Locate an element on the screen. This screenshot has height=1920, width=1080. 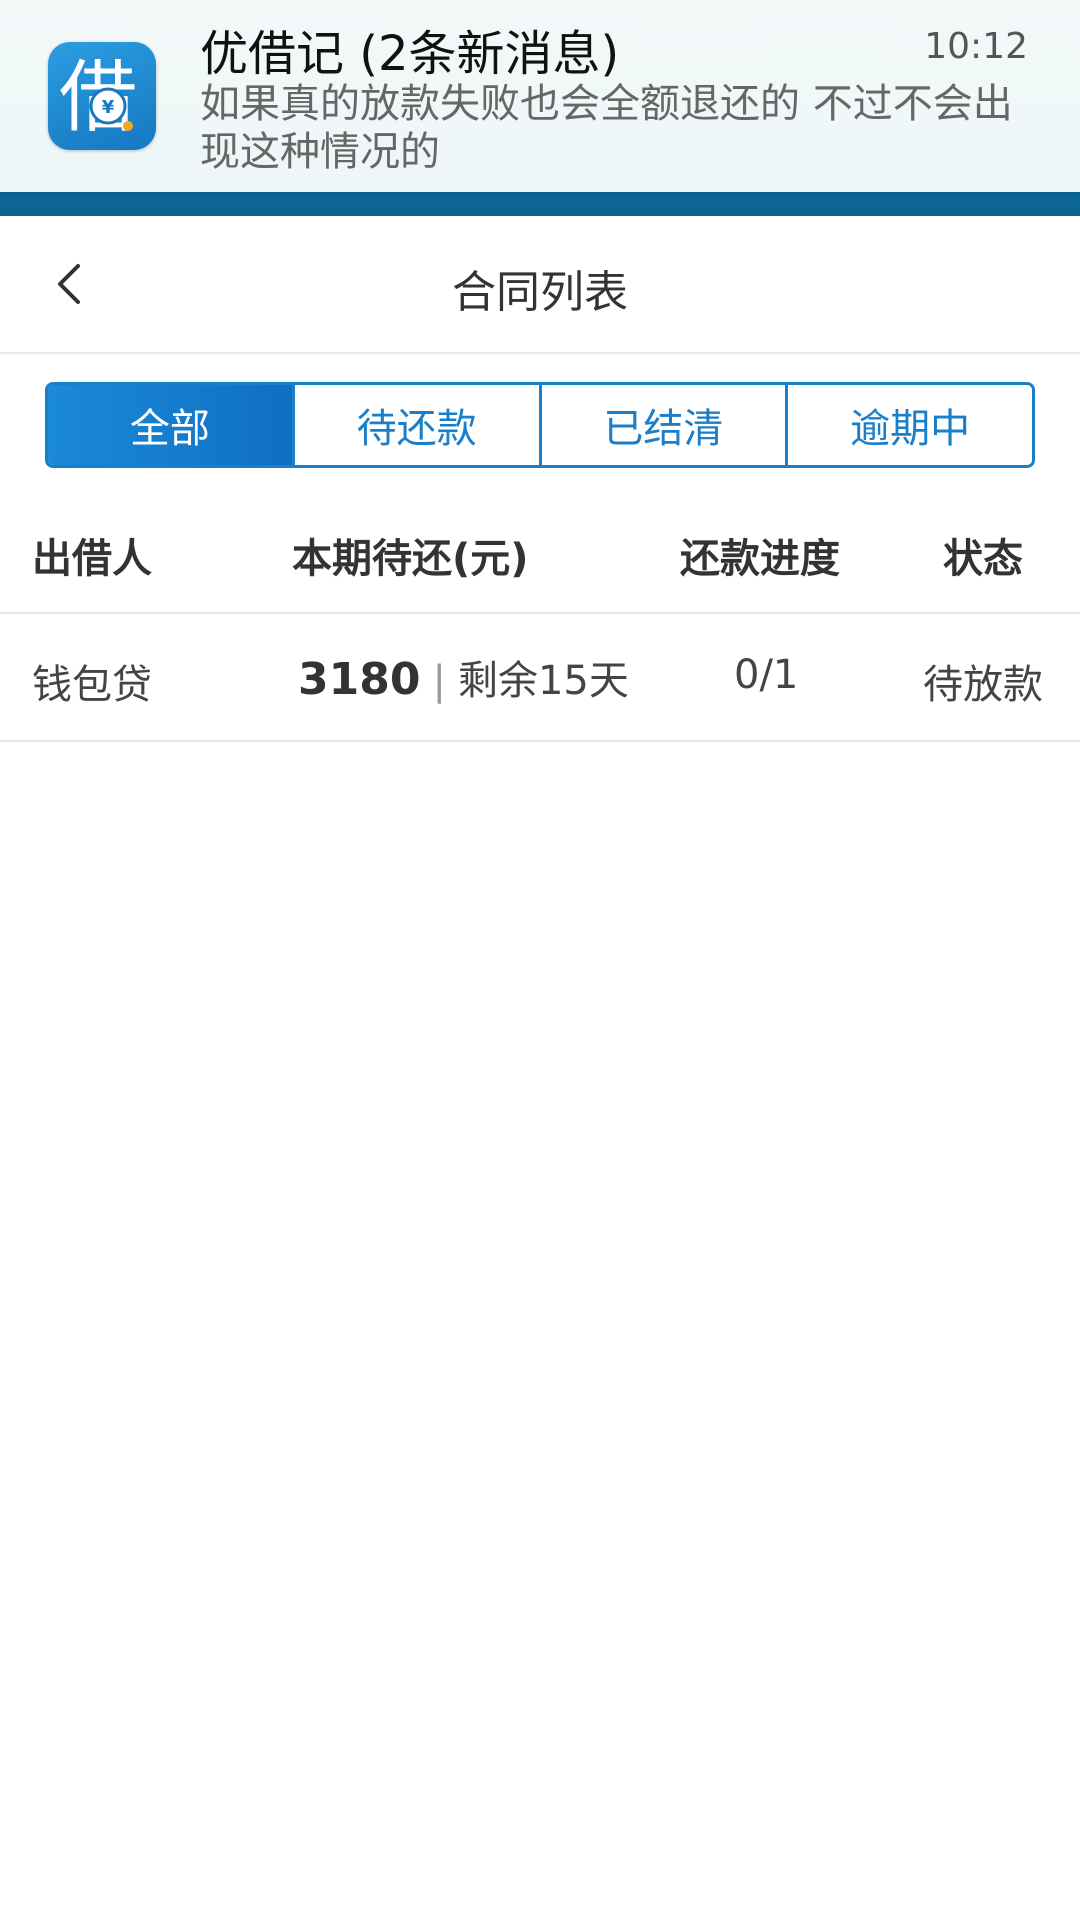
row-amount: 3180 is located at coordinates (359, 679).